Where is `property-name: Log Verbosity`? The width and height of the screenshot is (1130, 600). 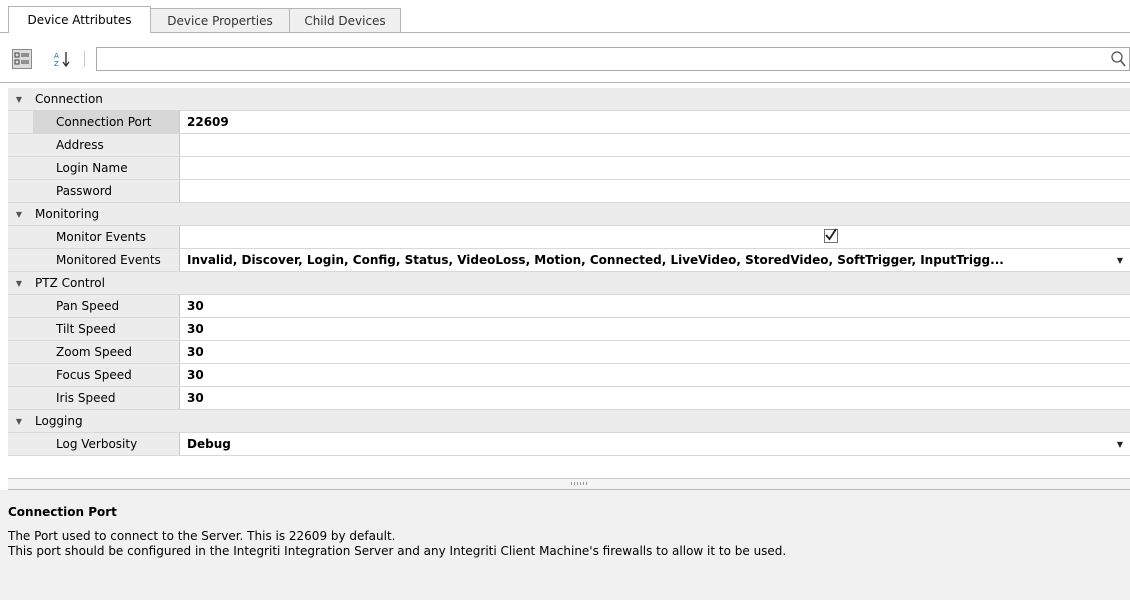 property-name: Log Verbosity is located at coordinates (106, 444).